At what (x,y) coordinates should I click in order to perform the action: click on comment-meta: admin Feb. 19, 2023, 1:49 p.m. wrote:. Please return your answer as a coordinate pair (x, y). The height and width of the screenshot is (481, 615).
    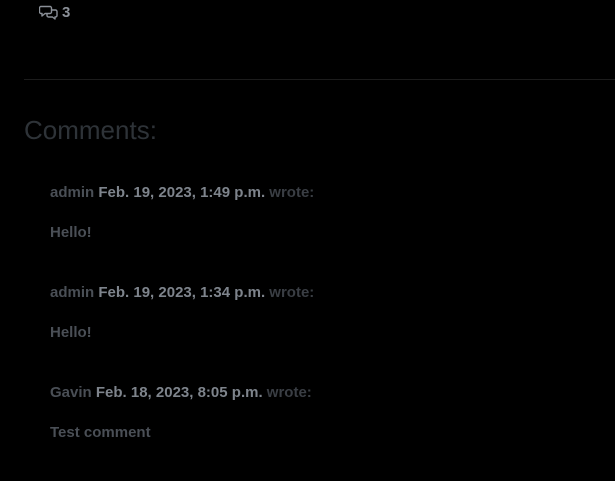
    Looking at the image, I should click on (182, 193).